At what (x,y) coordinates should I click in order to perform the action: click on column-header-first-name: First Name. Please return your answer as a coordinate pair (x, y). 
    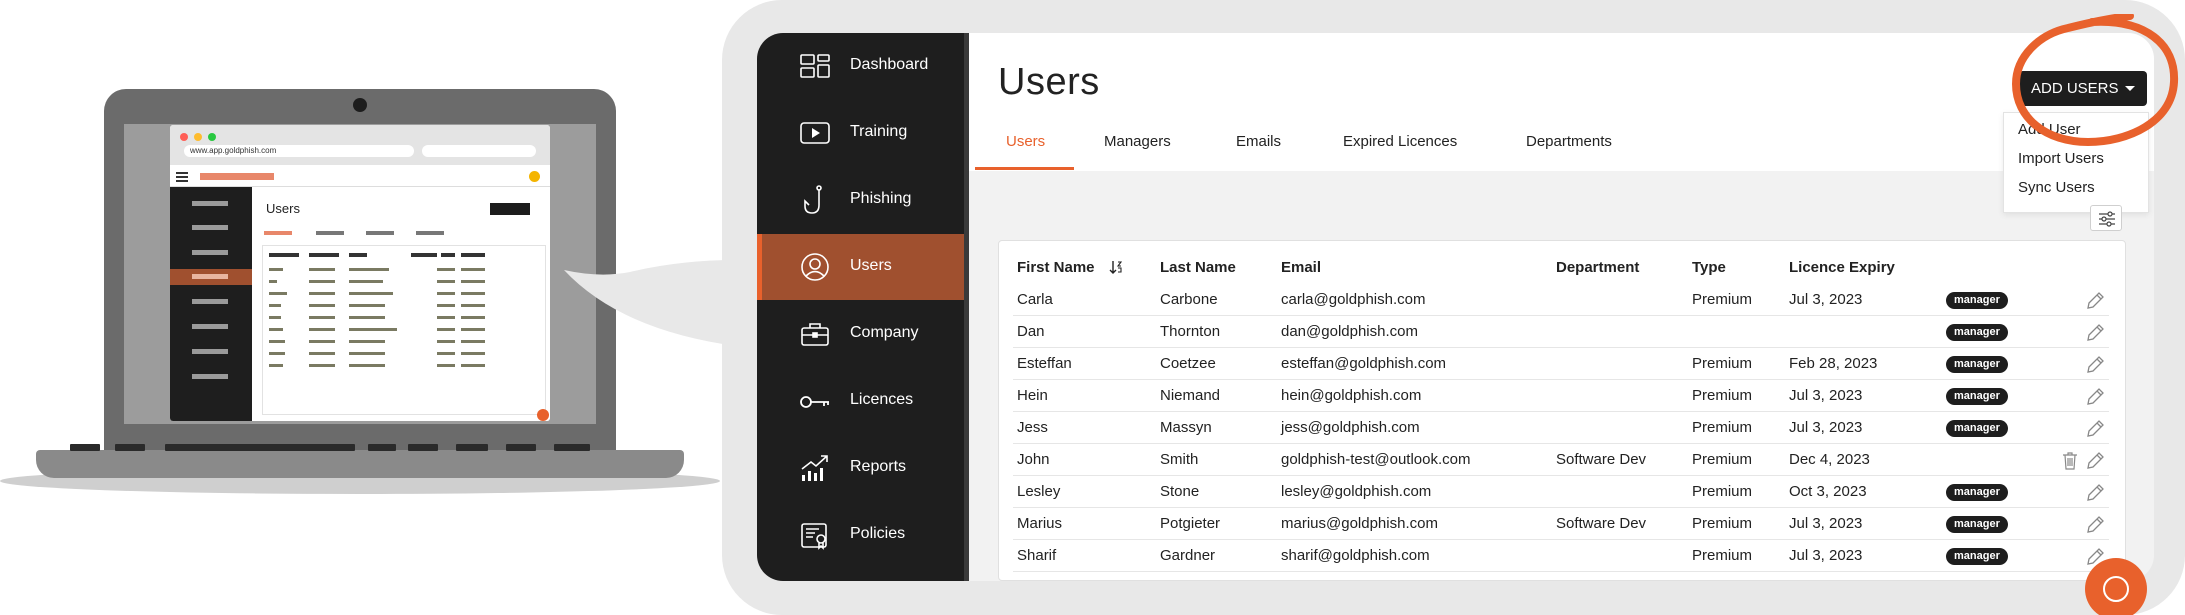
    Looking at the image, I should click on (1056, 267).